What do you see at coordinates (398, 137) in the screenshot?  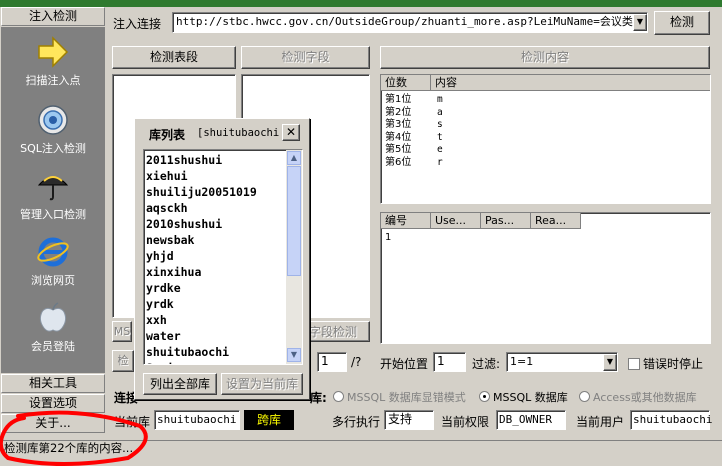 I see `table-cell: 第4位` at bounding box center [398, 137].